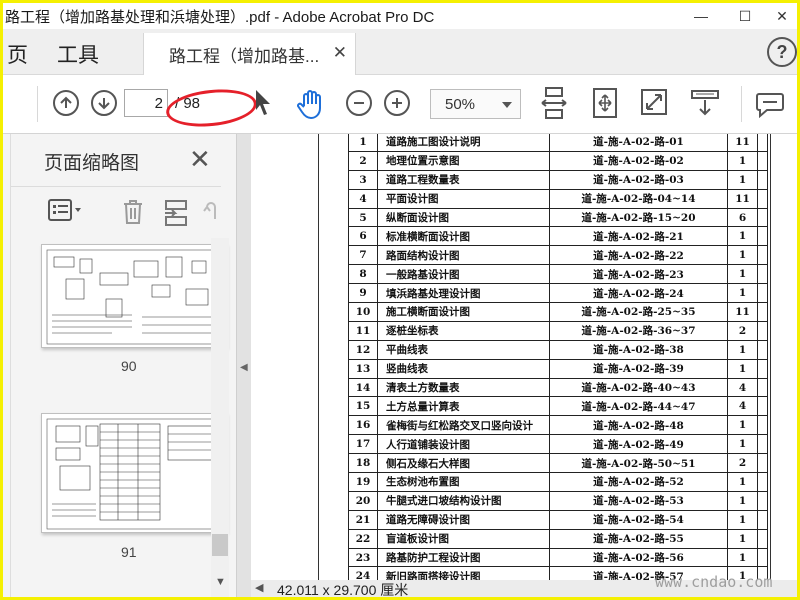  What do you see at coordinates (363, 179) in the screenshot?
I see `table-cell-no: 3` at bounding box center [363, 179].